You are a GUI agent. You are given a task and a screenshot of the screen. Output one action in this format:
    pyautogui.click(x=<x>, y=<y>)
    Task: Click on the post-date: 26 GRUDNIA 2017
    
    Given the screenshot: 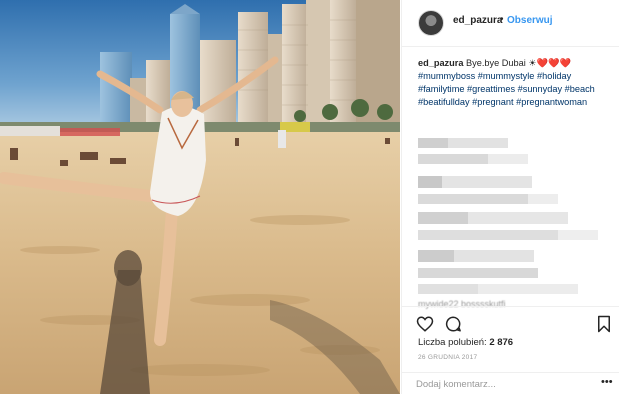 What is the action you would take?
    pyautogui.click(x=448, y=357)
    